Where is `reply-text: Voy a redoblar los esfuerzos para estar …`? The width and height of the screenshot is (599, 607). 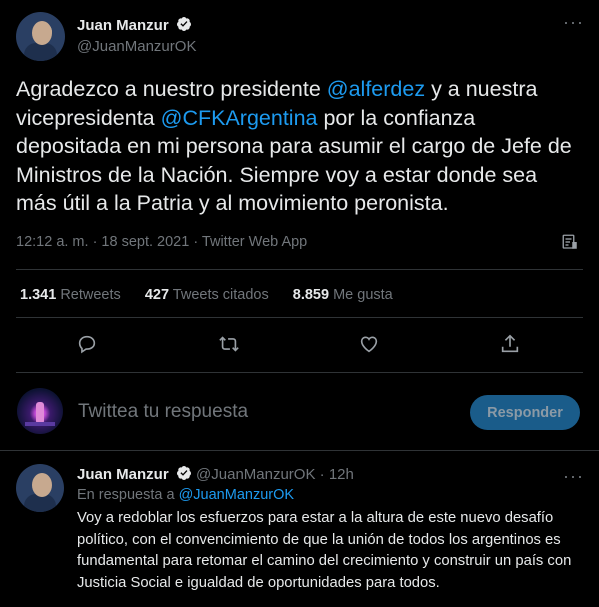
reply-text: Voy a redoblar los esfuerzos para estar … is located at coordinates (324, 550).